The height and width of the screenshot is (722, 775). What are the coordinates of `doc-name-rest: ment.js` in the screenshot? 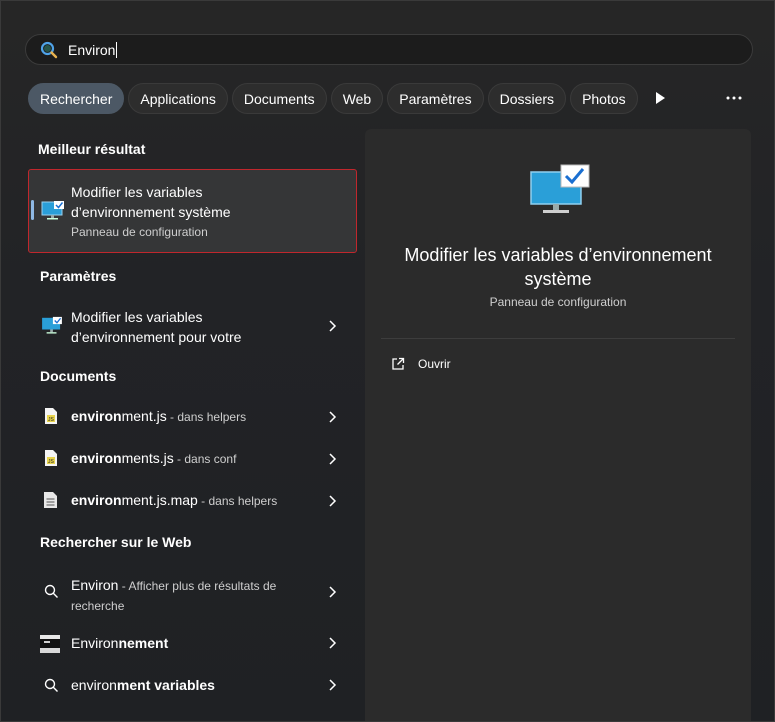 It's located at (144, 416).